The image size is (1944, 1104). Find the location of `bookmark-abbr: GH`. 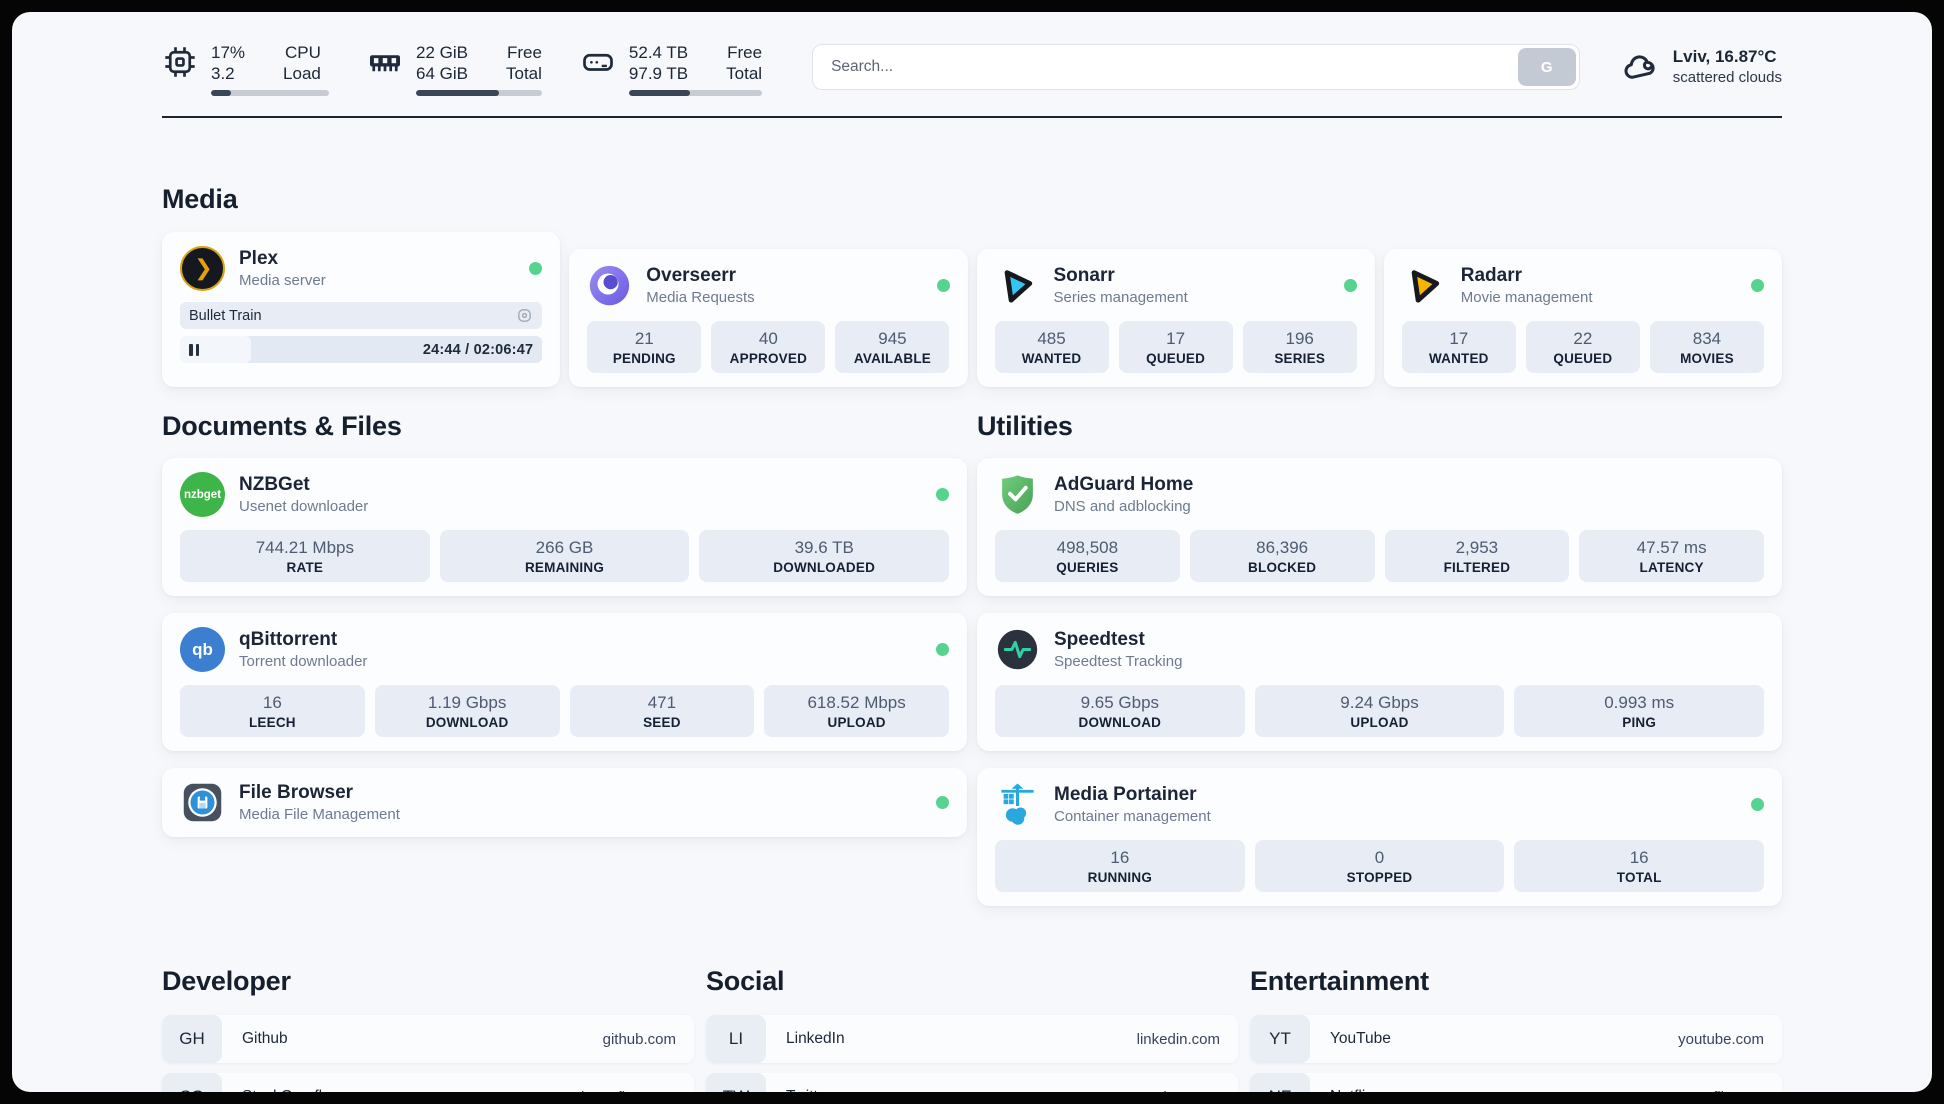

bookmark-abbr: GH is located at coordinates (192, 1039).